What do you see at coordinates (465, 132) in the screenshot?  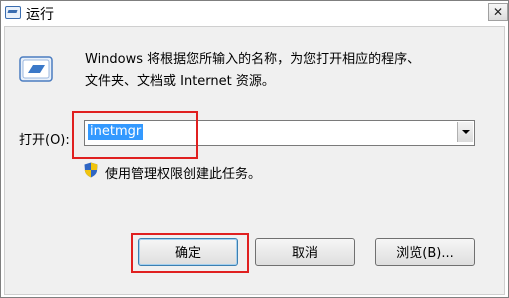 I see `chevron-down-icon` at bounding box center [465, 132].